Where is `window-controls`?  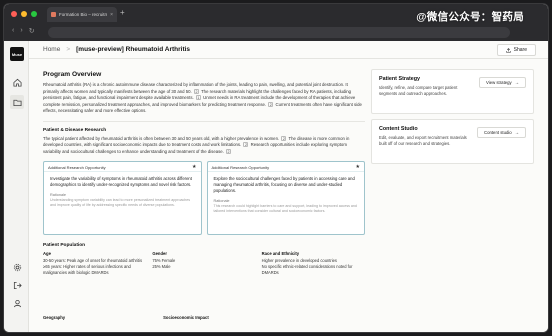 window-controls is located at coordinates (24, 14).